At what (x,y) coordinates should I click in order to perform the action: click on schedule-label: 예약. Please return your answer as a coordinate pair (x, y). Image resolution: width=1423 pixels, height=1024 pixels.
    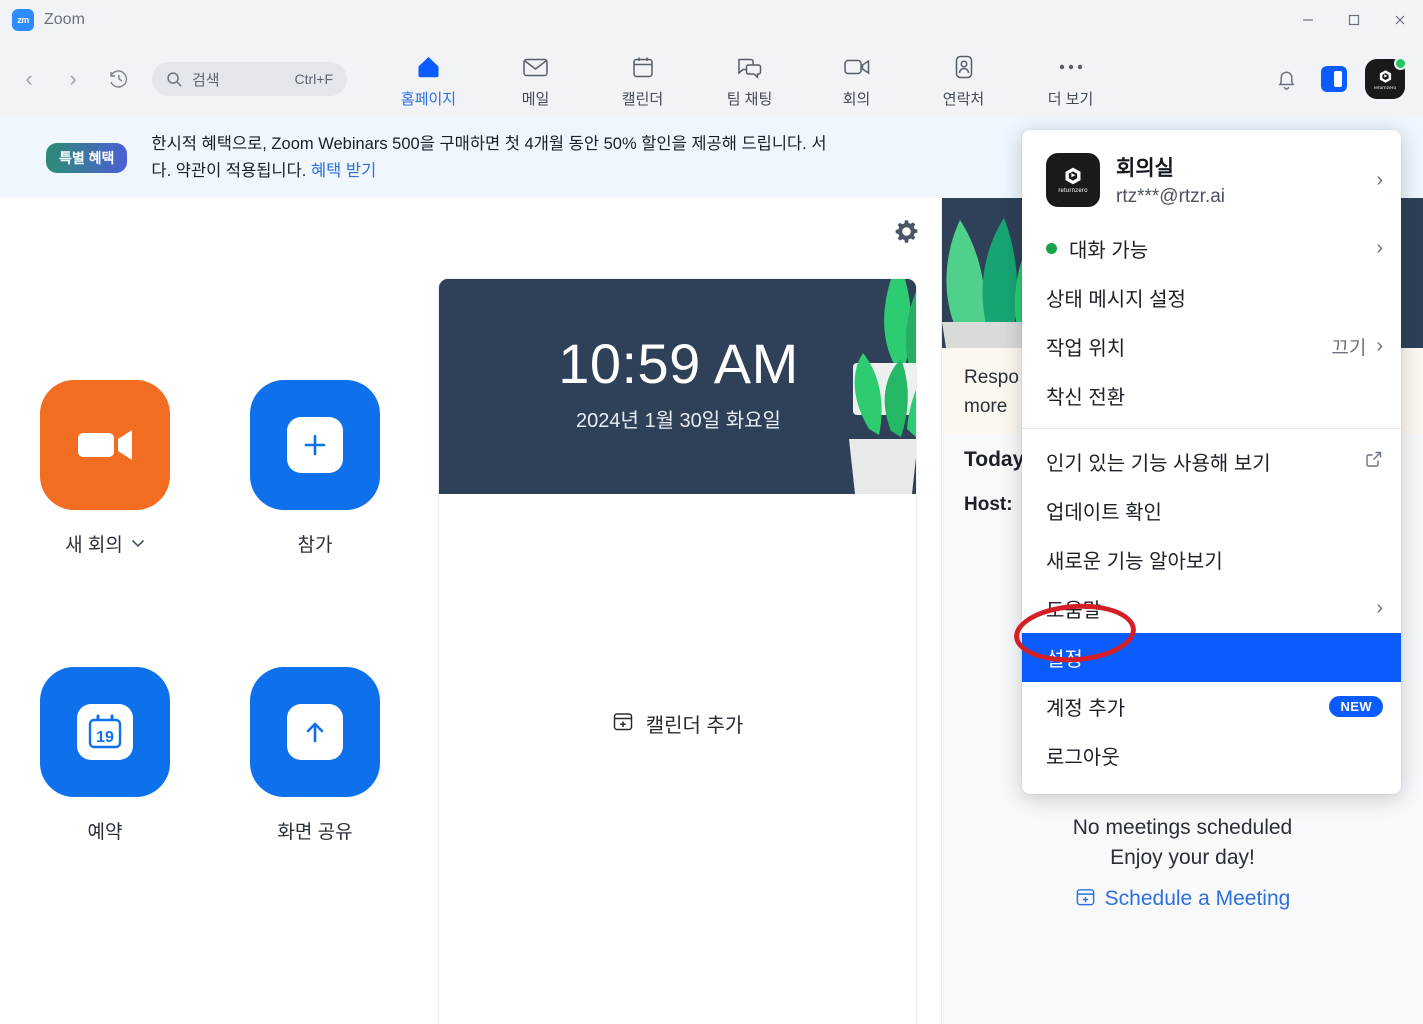
    Looking at the image, I should click on (105, 832).